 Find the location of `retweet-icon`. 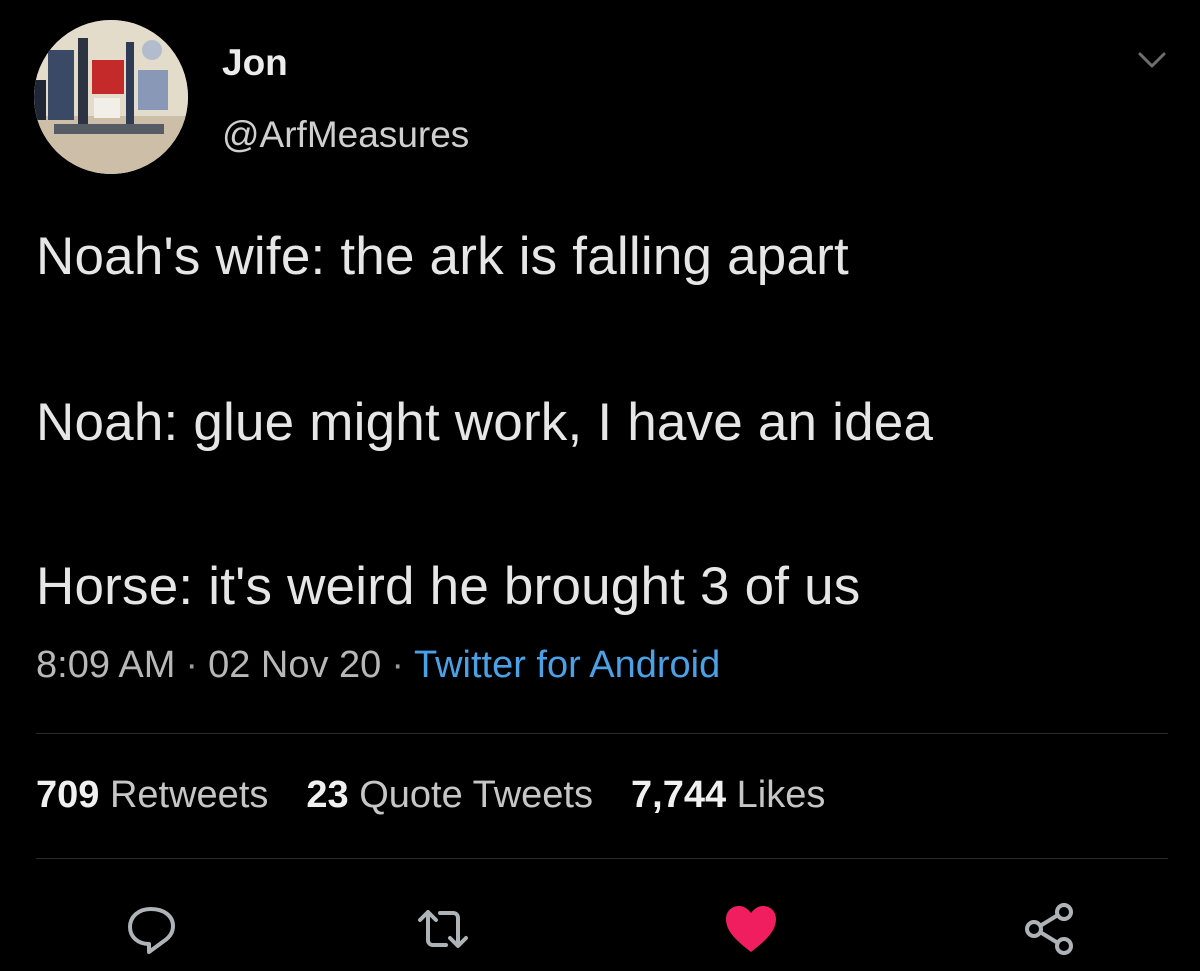

retweet-icon is located at coordinates (443, 929).